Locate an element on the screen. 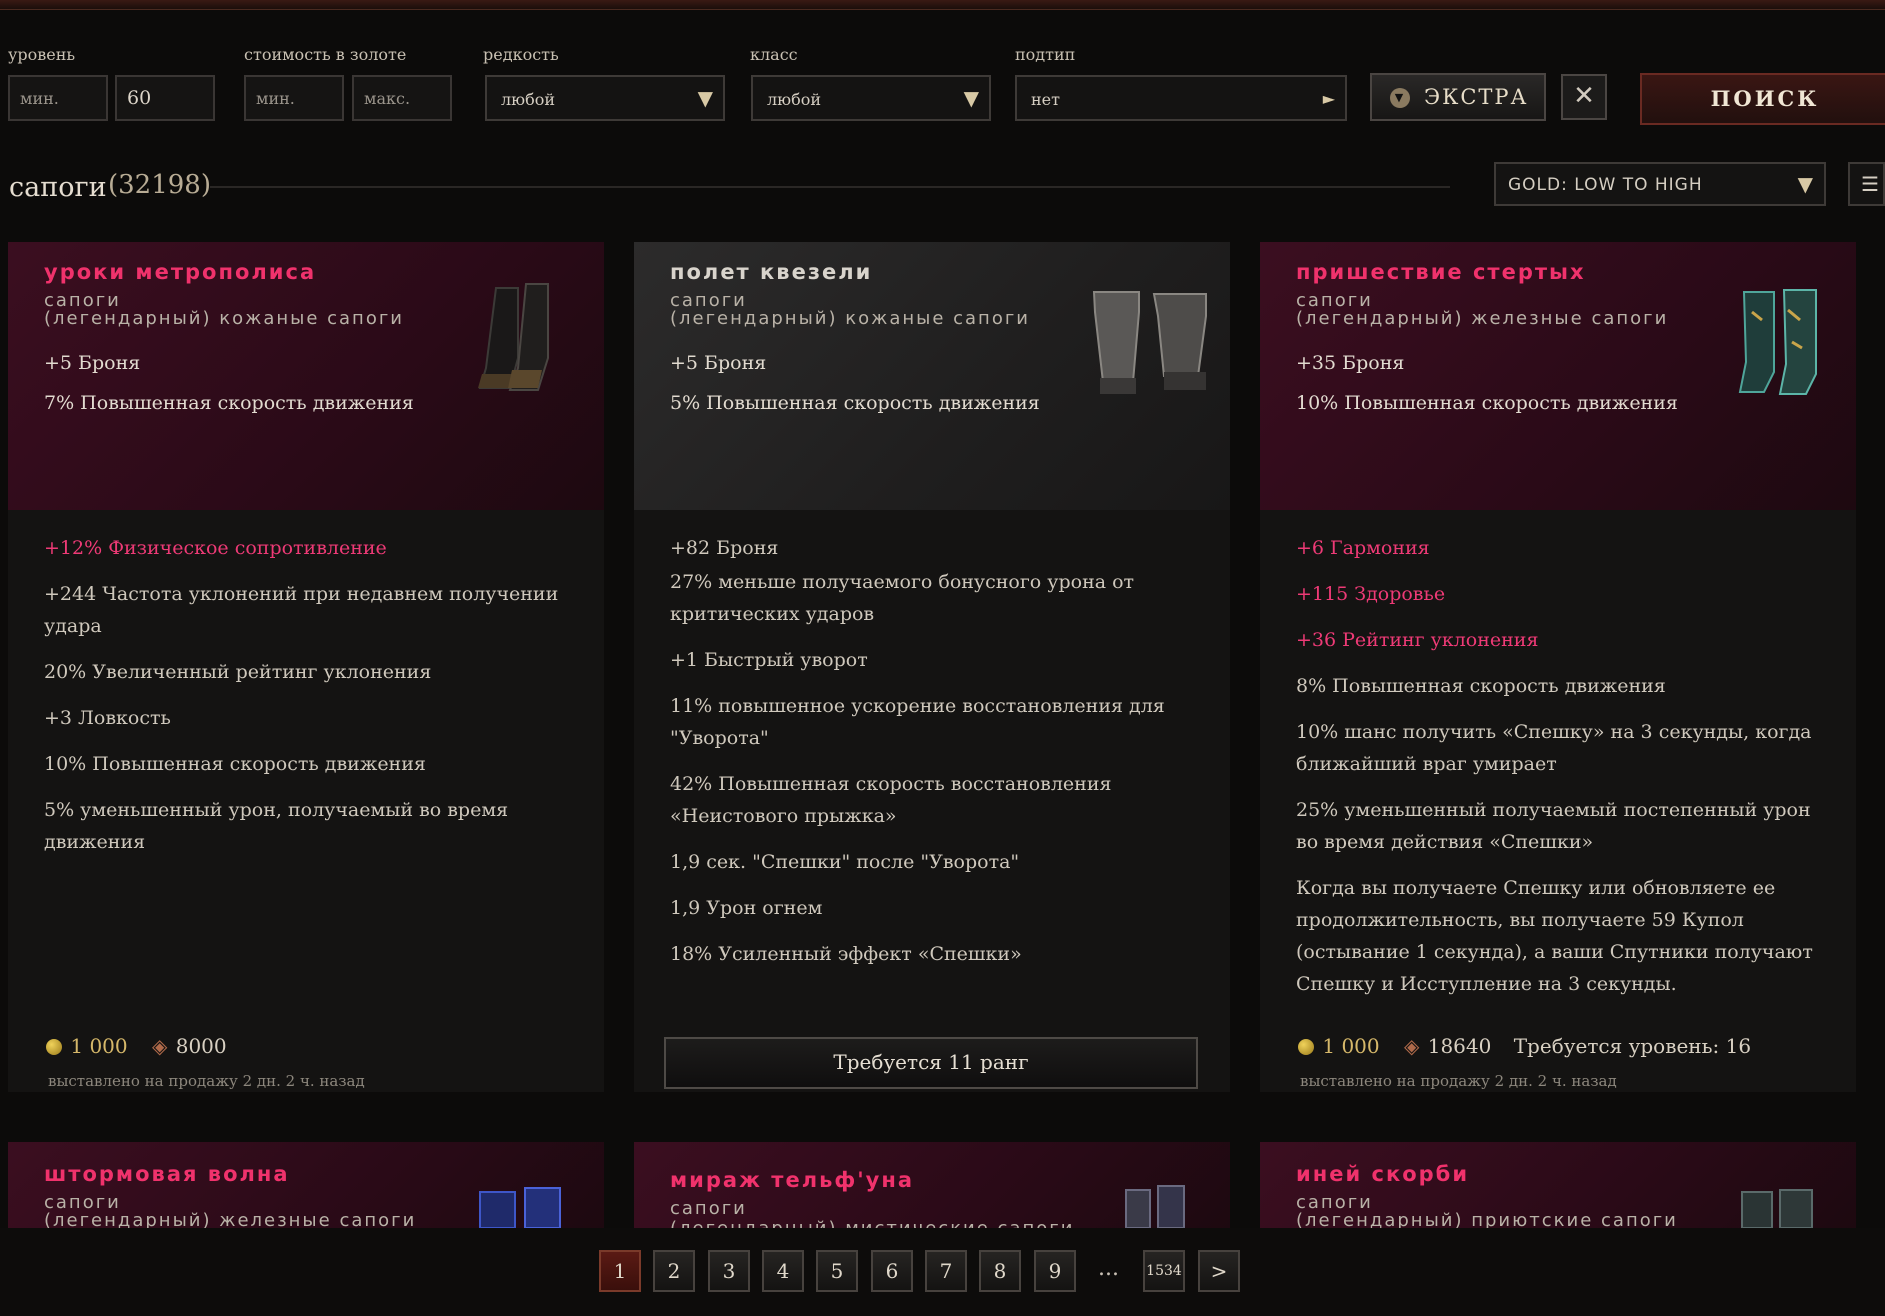 This screenshot has width=1885, height=1316. clear-button: ✕ is located at coordinates (1584, 97).